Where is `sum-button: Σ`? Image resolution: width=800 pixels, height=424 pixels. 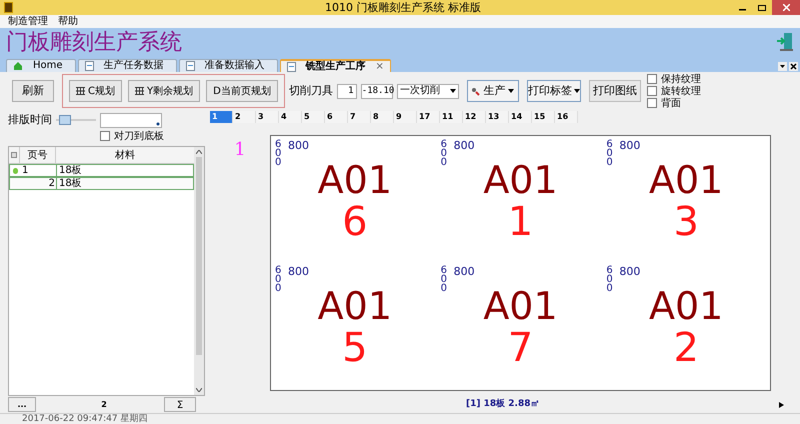
sum-button: Σ is located at coordinates (180, 404).